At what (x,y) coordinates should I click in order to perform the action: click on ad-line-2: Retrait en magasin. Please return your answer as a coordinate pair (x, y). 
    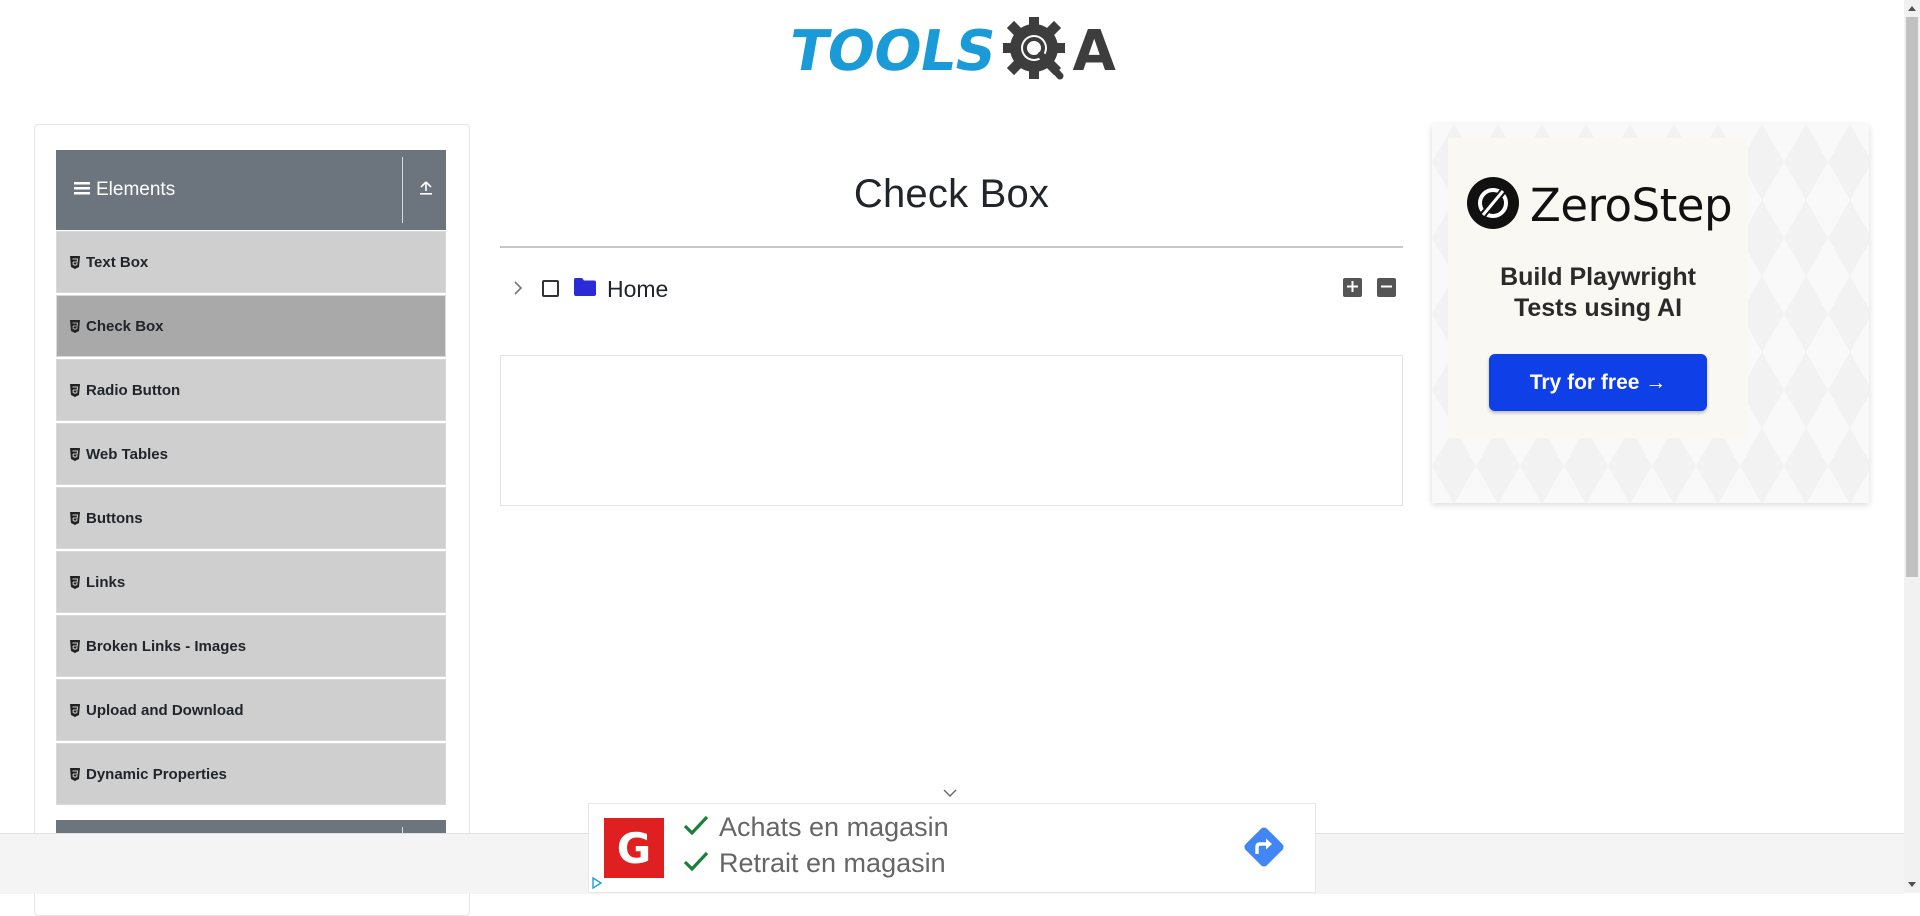
    Looking at the image, I should click on (814, 863).